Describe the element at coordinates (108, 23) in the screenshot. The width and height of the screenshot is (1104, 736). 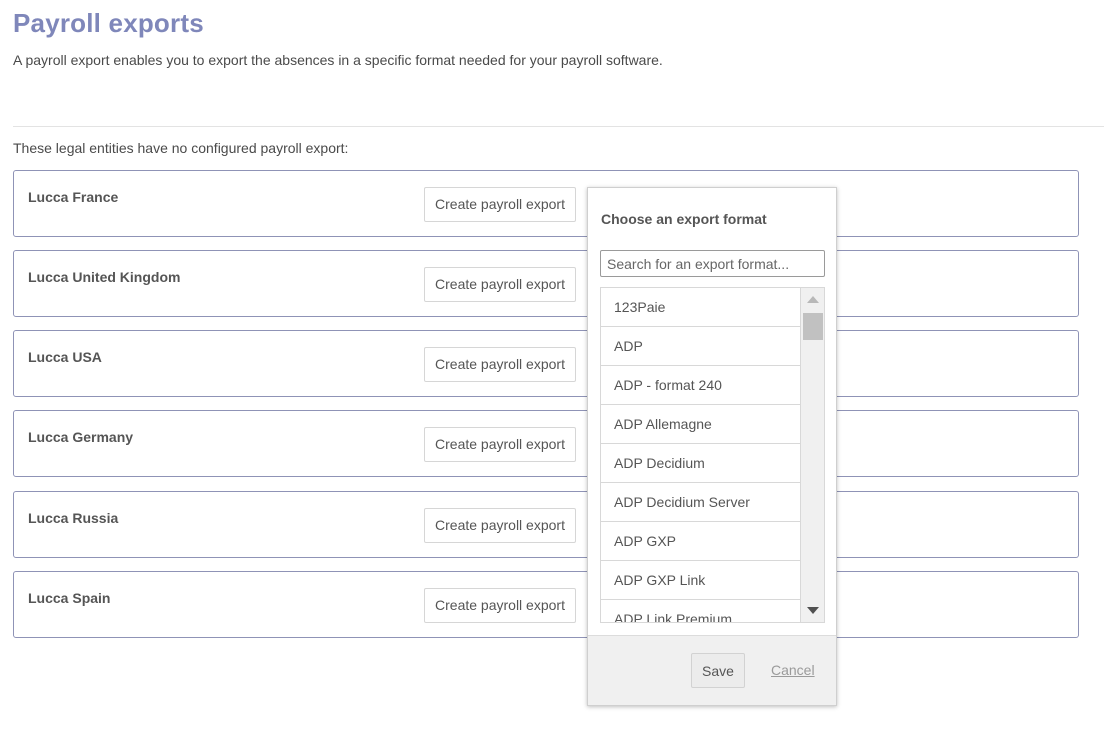
I see `page-title: Payroll exports` at that location.